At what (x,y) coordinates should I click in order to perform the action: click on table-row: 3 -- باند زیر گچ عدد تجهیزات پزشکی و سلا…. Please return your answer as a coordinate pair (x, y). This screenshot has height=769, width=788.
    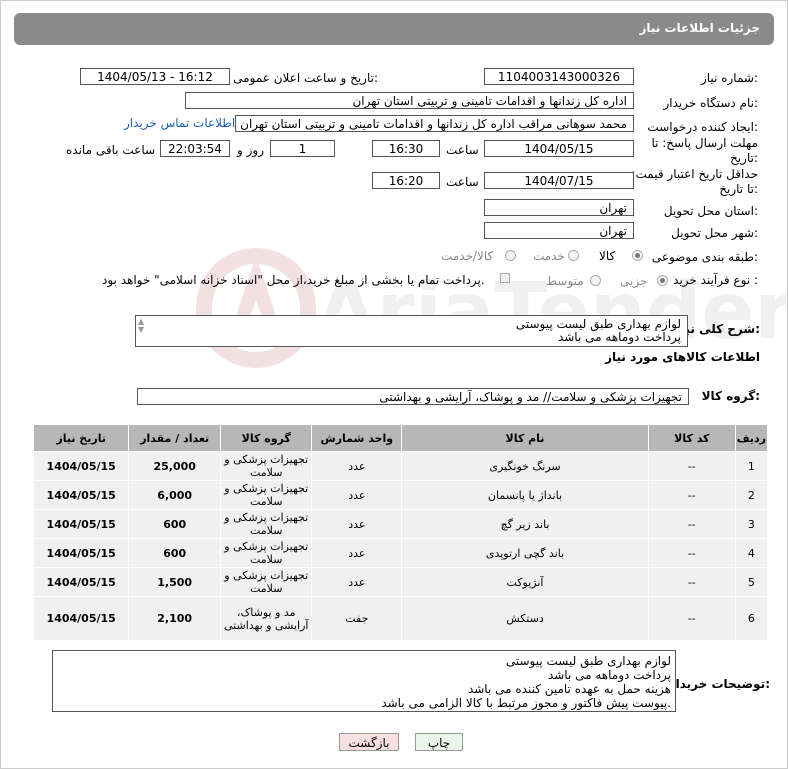
    Looking at the image, I should click on (400, 524).